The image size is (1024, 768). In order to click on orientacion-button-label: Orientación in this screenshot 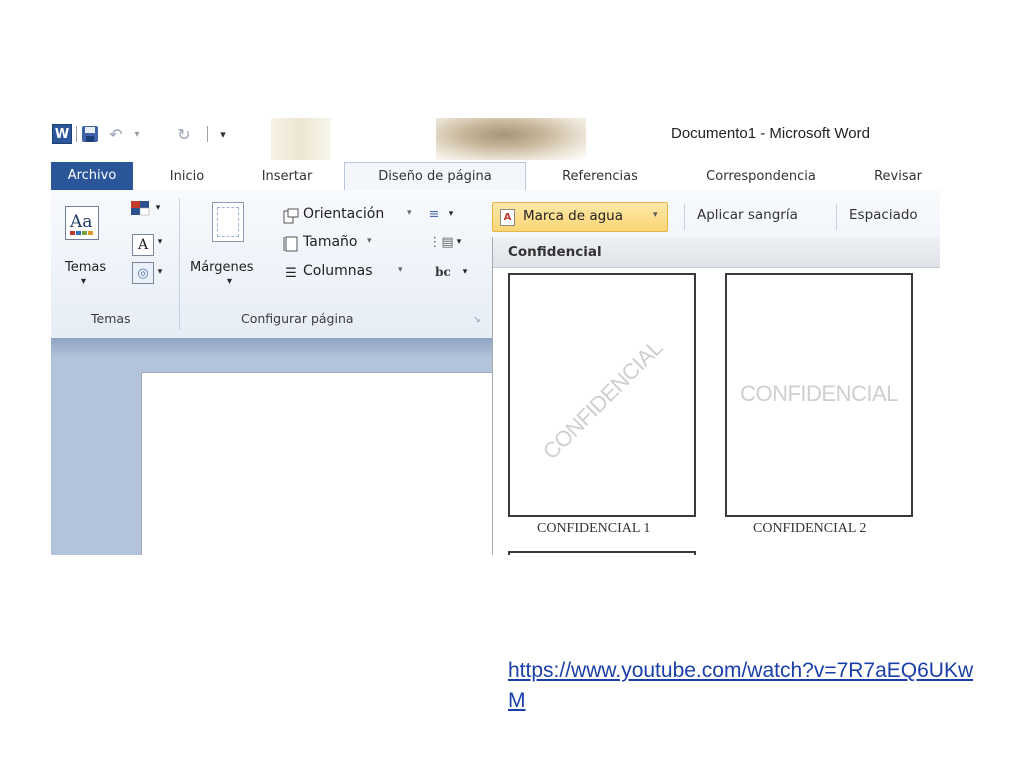, I will do `click(343, 214)`.